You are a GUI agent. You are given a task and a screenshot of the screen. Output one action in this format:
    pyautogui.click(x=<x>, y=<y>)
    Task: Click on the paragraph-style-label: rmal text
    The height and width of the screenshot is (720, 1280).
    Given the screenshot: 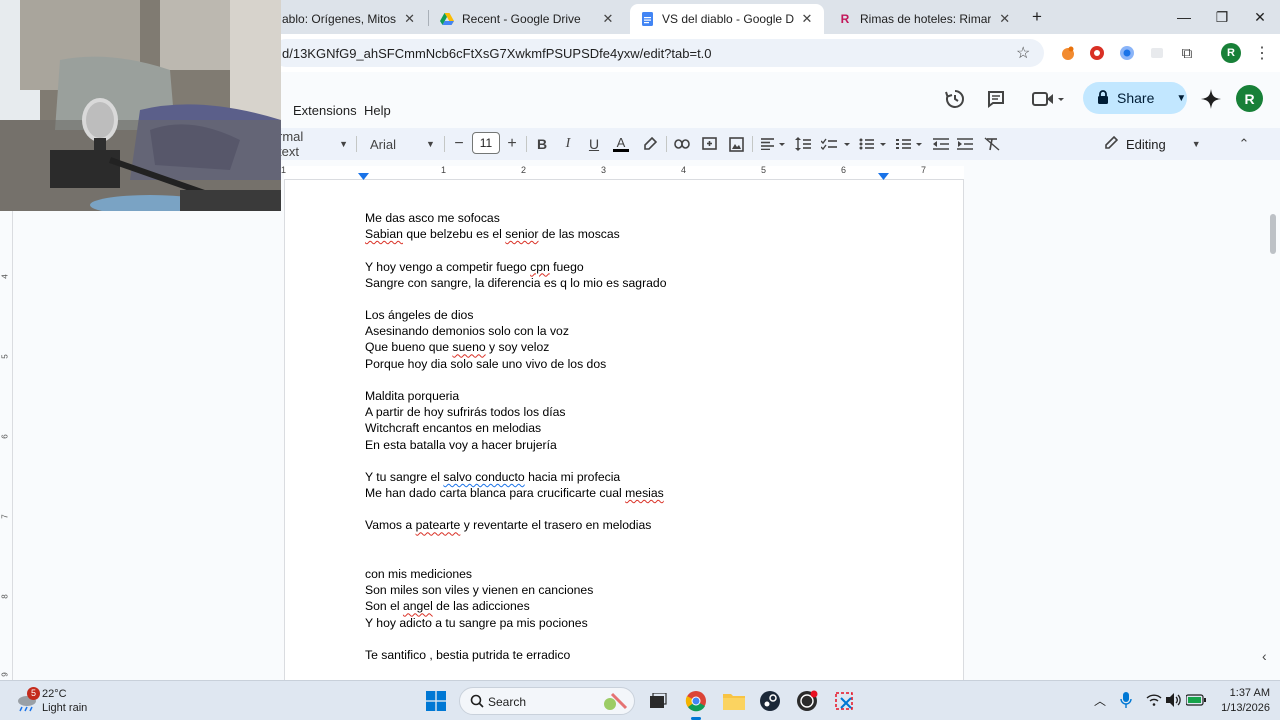 What is the action you would take?
    pyautogui.click(x=291, y=144)
    